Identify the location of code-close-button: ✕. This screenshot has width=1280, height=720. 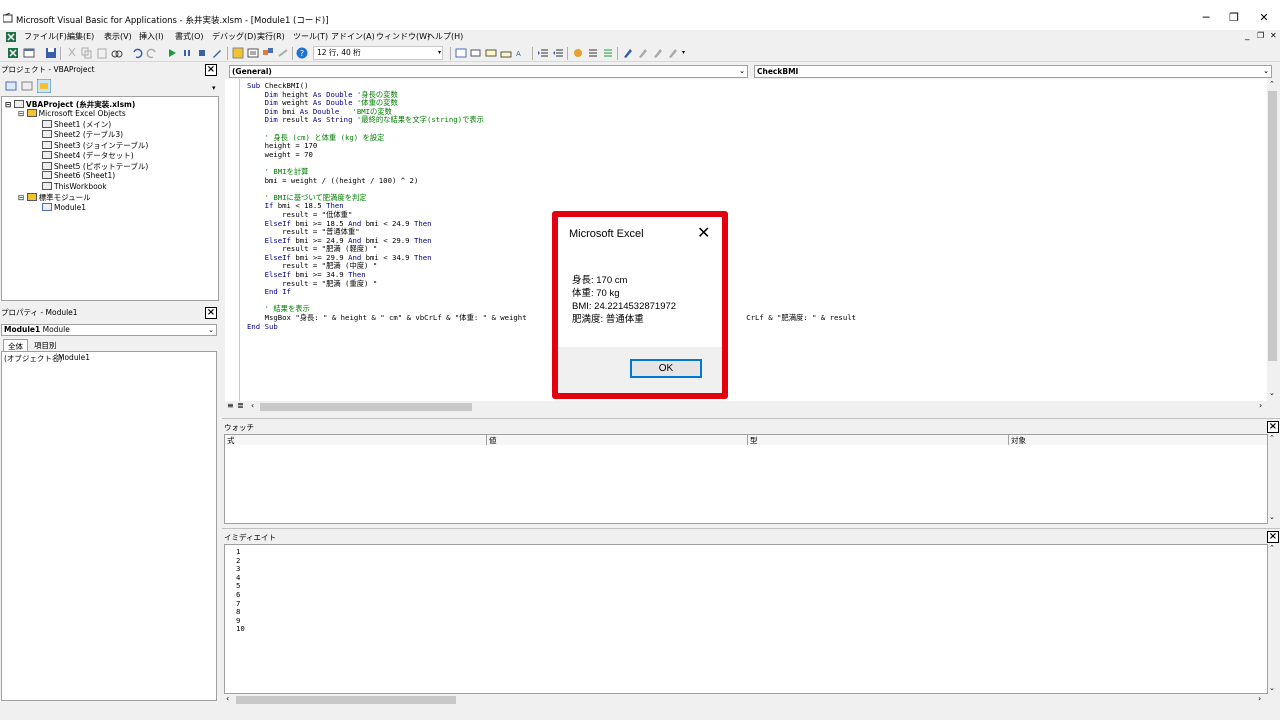
(1273, 35).